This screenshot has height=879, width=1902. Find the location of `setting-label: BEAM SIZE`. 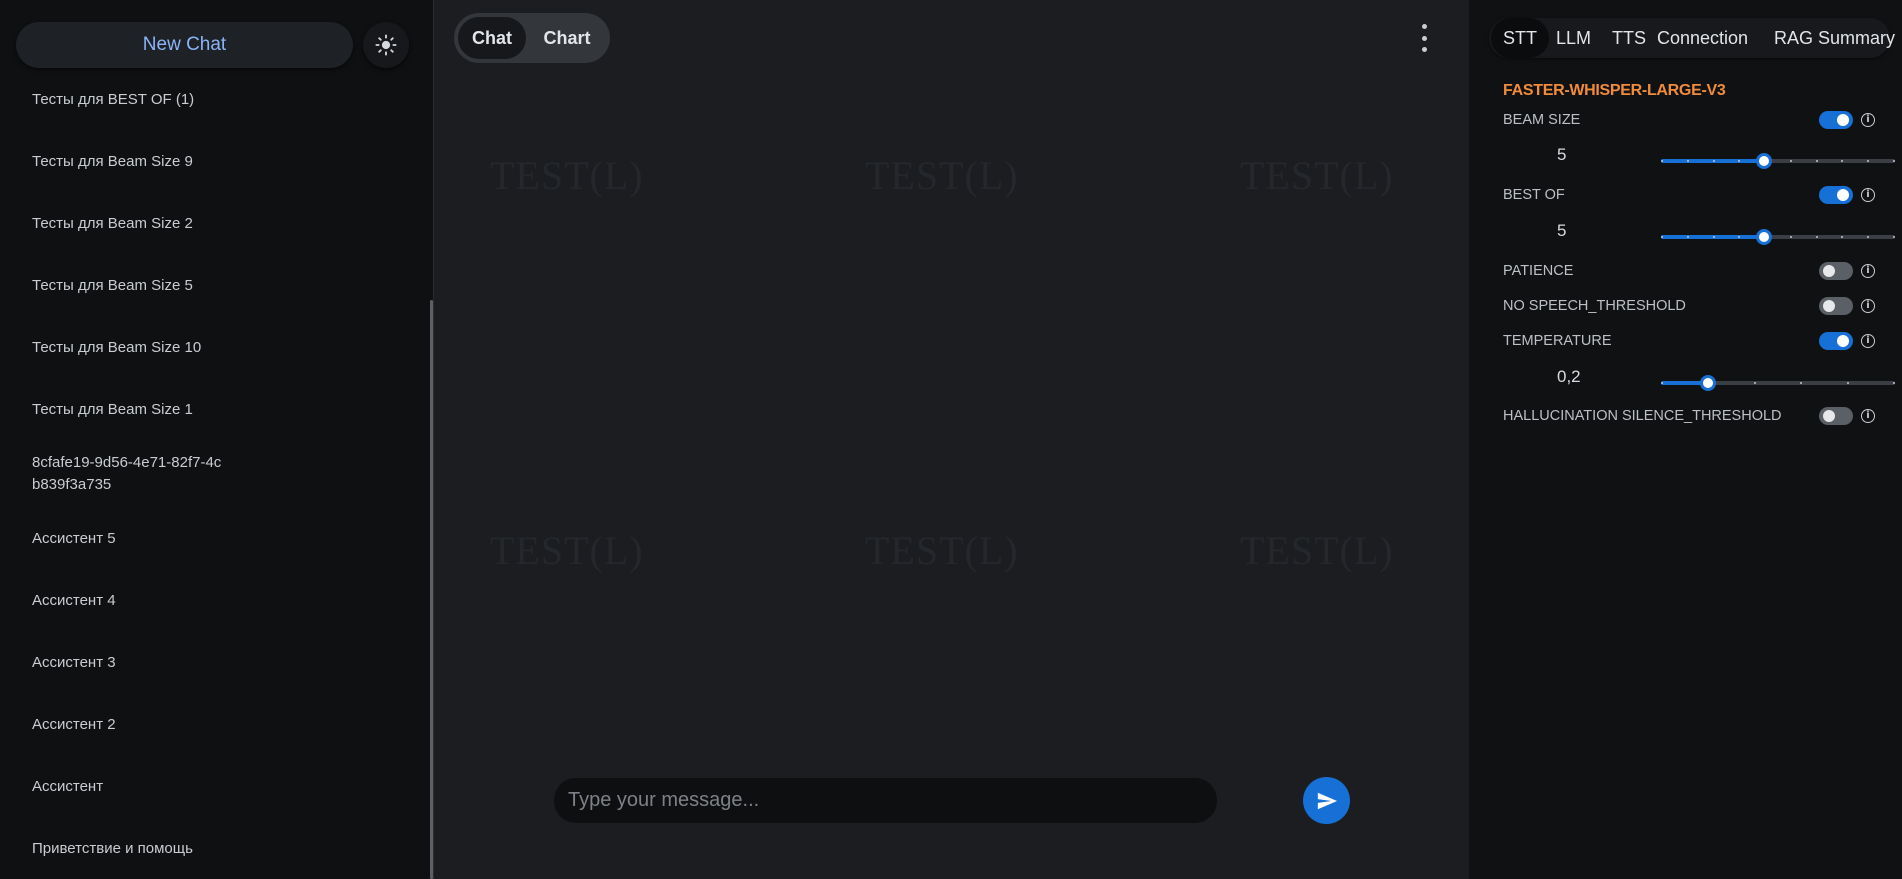

setting-label: BEAM SIZE is located at coordinates (1542, 120).